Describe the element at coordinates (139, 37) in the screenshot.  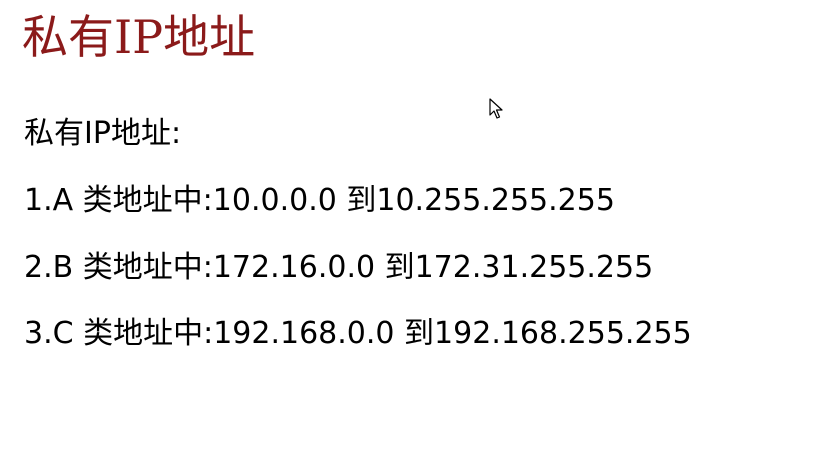
I see `slide-title: 私有IP地址` at that location.